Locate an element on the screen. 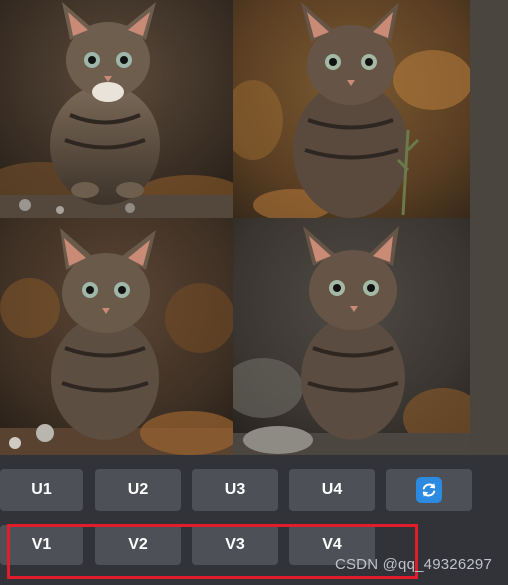 The image size is (508, 585). upscale-button-2: U2 is located at coordinates (138, 490).